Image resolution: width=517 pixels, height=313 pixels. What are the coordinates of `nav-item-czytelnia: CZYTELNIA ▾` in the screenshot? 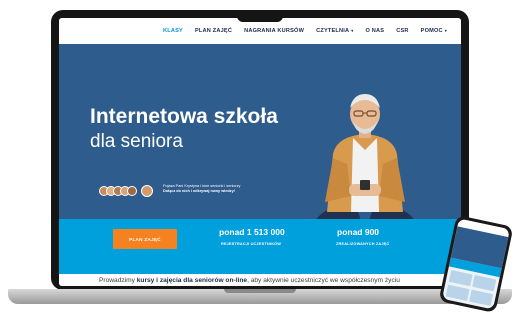 It's located at (334, 31).